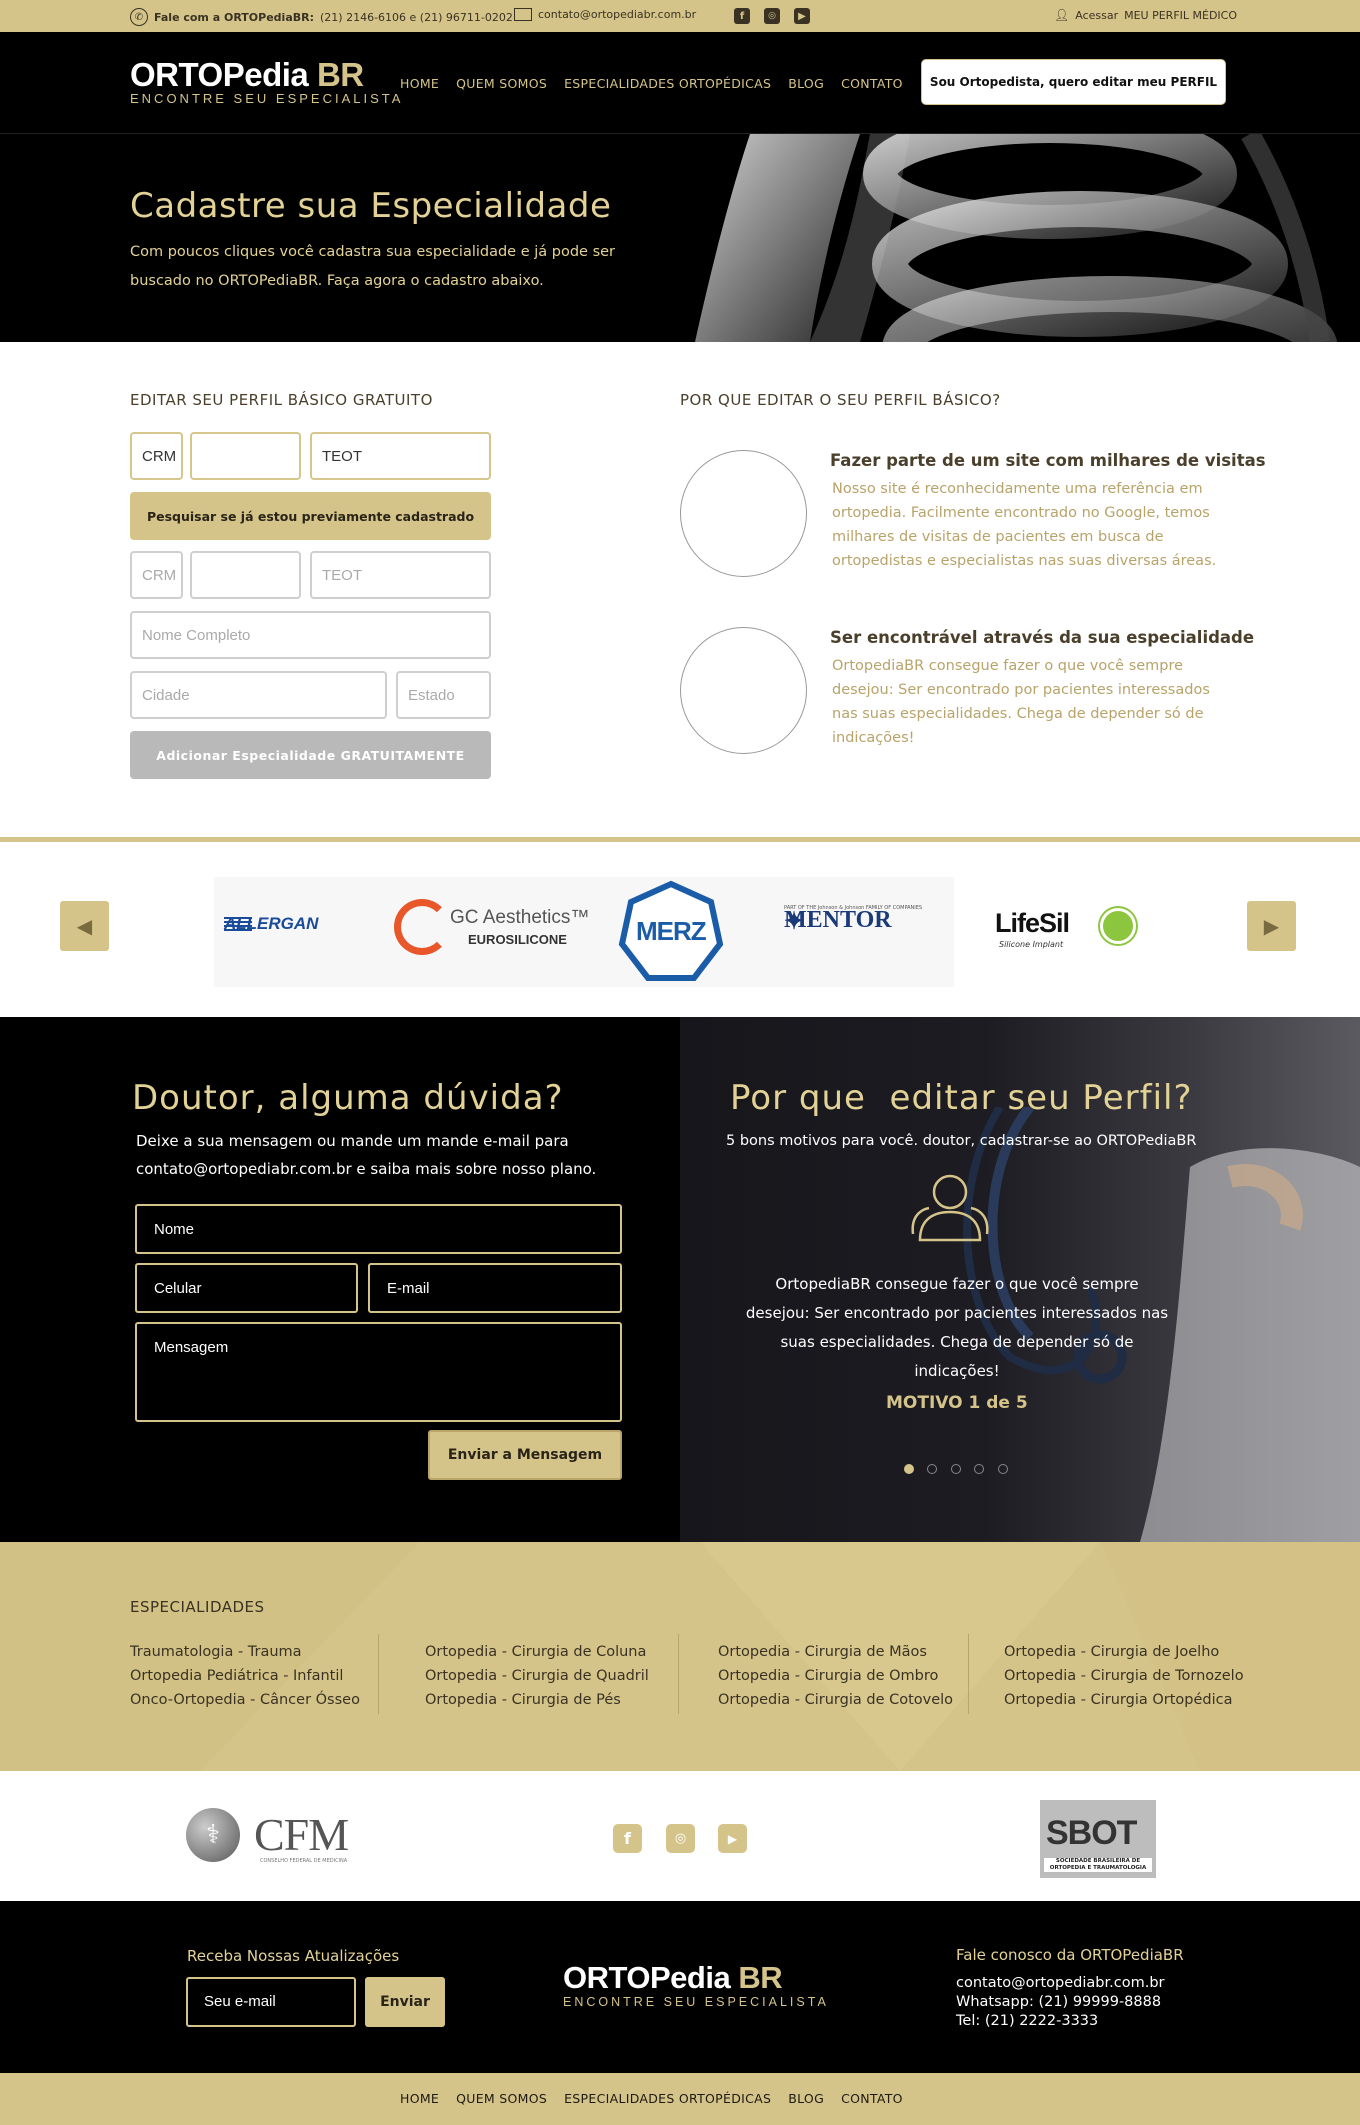 The image size is (1360, 2125). What do you see at coordinates (1124, 1652) in the screenshot?
I see `specialty-link: Ortopedia - Cirurgia de Joelho` at bounding box center [1124, 1652].